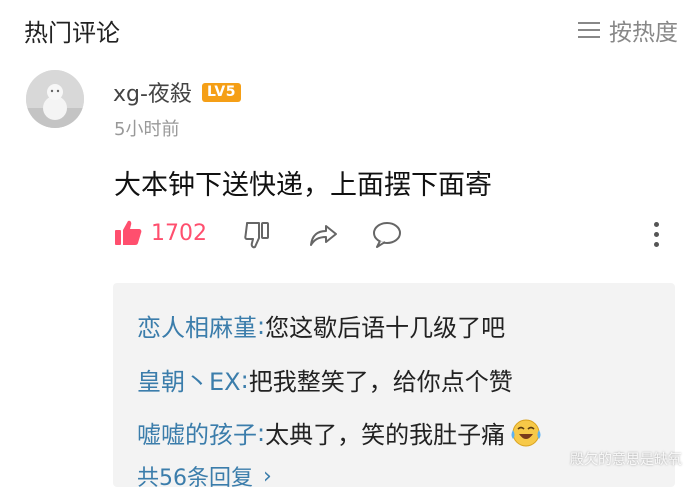  I want to click on avatar, so click(55, 99).